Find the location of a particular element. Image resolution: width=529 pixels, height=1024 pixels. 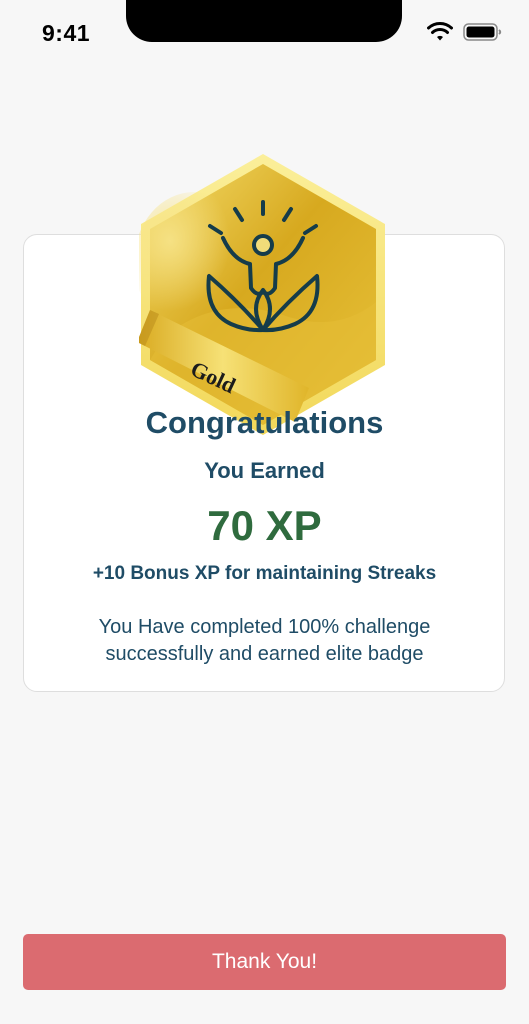

gold-badge: Gold is located at coordinates (262, 294).